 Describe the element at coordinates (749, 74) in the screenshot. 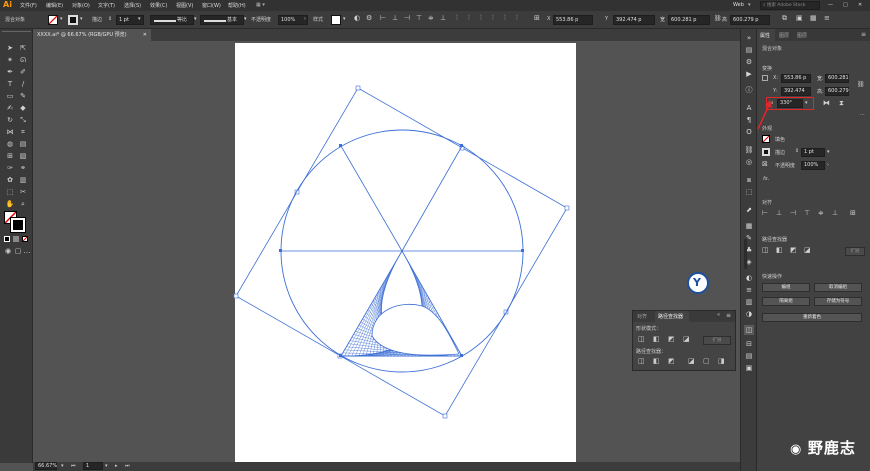

I see `play-icon: ▶` at that location.